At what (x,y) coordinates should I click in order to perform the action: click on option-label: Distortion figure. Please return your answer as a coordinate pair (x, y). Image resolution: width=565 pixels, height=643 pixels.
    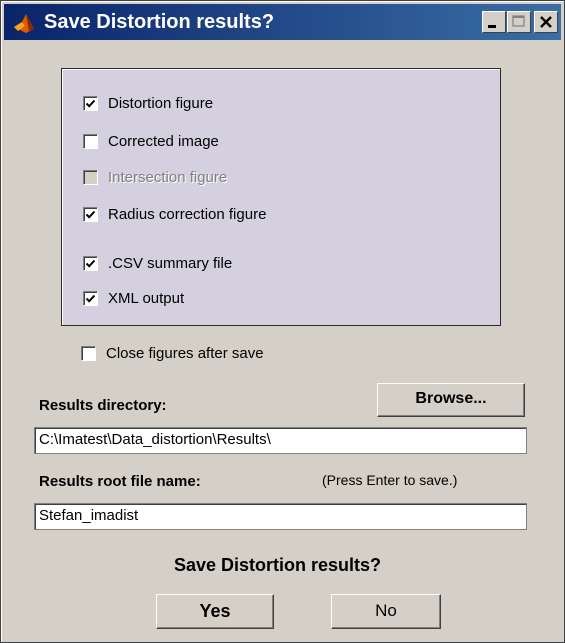
    Looking at the image, I should click on (161, 103).